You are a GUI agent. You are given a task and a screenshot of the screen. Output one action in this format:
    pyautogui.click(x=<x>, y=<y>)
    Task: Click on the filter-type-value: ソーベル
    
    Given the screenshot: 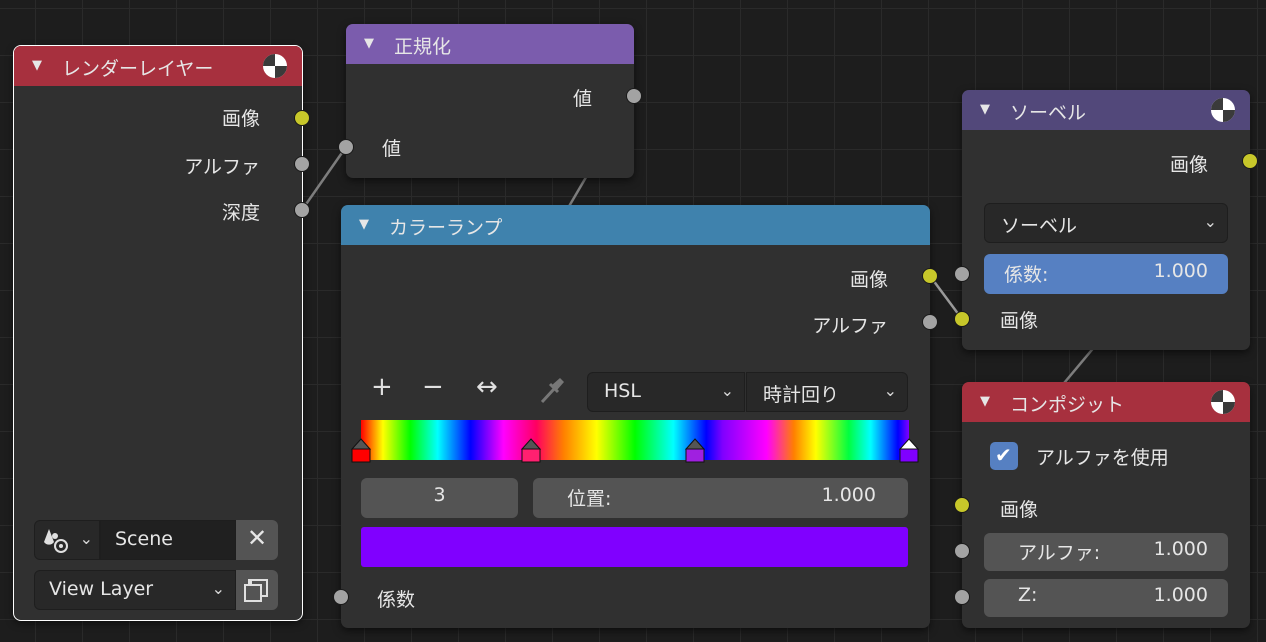 What is the action you would take?
    pyautogui.click(x=1039, y=226)
    